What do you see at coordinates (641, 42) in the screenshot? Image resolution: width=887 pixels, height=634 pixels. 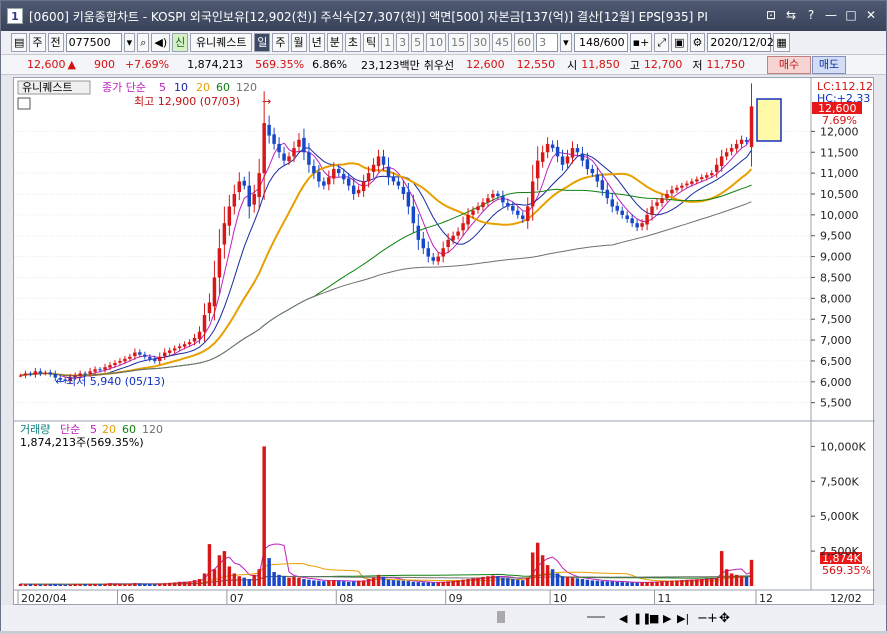 I see `settings-toggle-icon: ▪+` at bounding box center [641, 42].